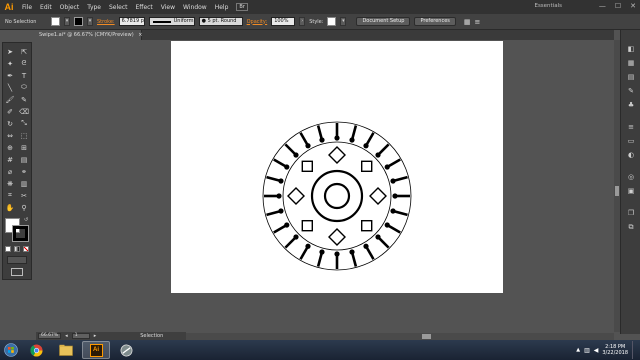  What do you see at coordinates (10, 159) in the screenshot?
I see `mesh-tool-icon: #` at bounding box center [10, 159].